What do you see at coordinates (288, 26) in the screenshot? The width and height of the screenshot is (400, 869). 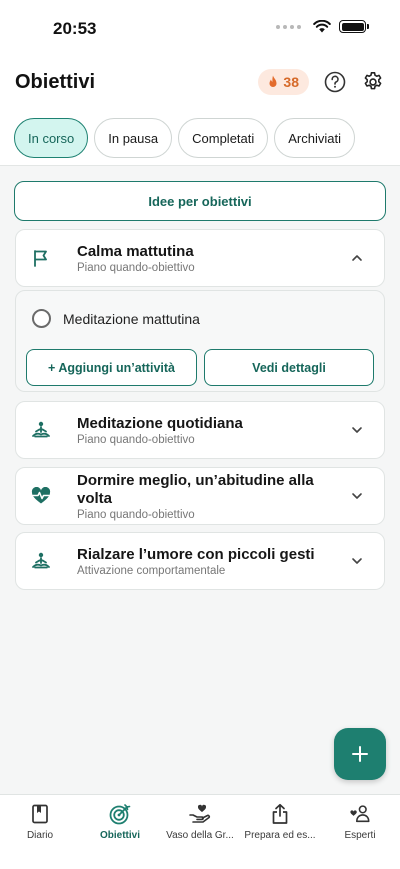 I see `signal-icon` at bounding box center [288, 26].